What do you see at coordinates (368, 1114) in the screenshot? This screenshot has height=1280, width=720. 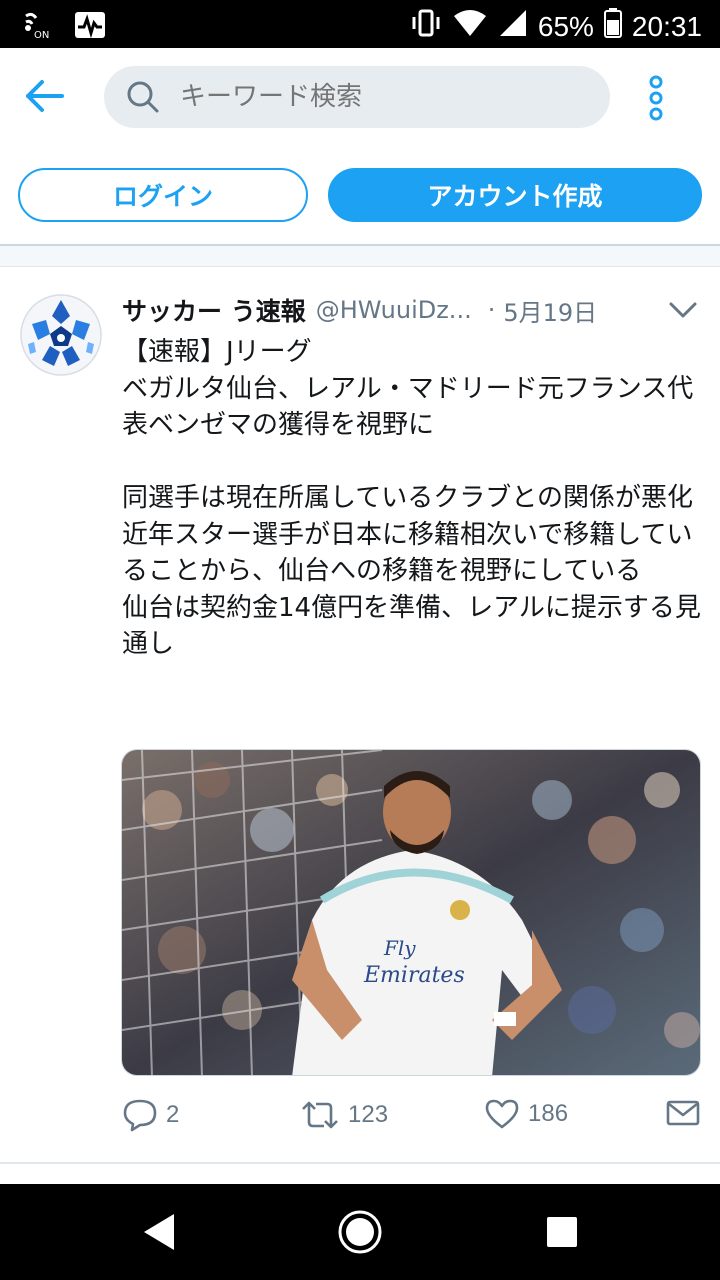 I see `retweet-count: 123` at bounding box center [368, 1114].